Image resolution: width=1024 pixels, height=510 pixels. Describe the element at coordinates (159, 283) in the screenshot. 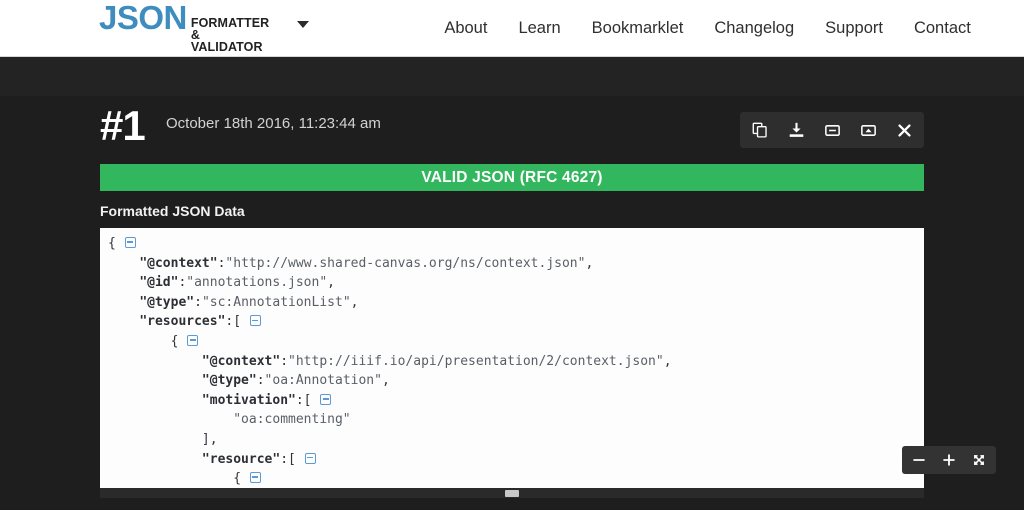

I see `json-key: "@id"` at that location.